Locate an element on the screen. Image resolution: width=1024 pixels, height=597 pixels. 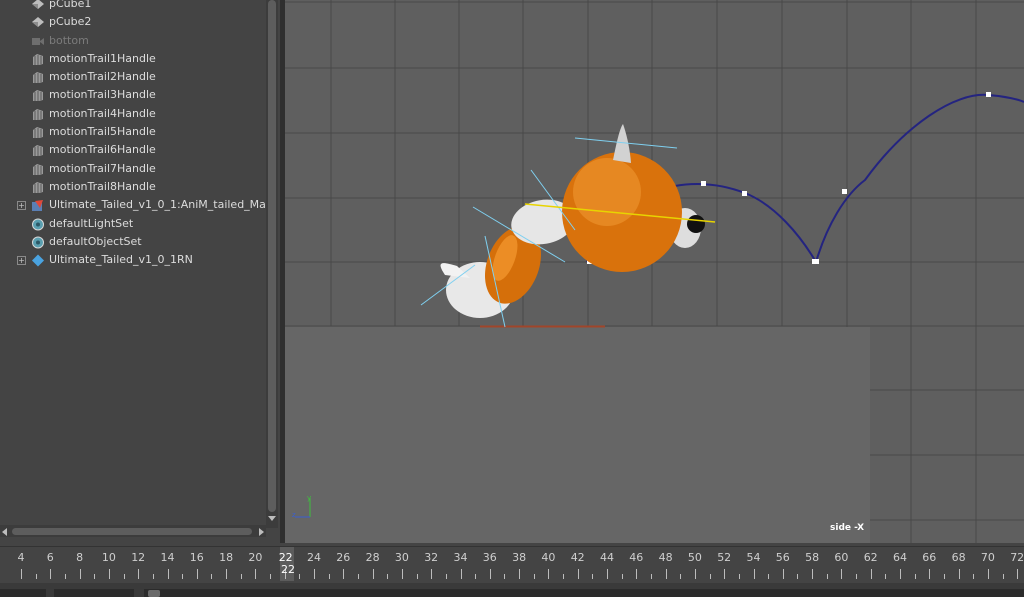
frame-tick-label: 36 is located at coordinates (489, 557).